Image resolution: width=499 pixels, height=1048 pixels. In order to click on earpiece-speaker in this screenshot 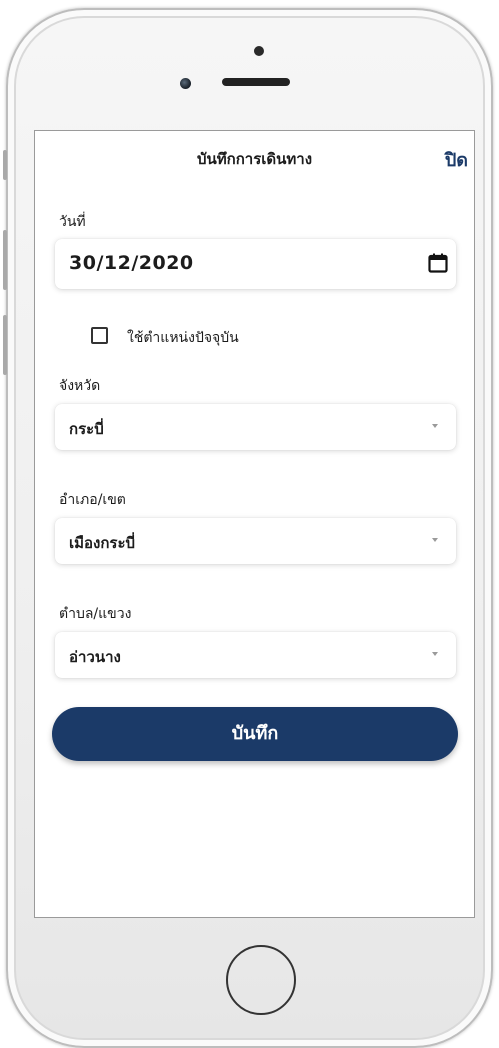, I will do `click(256, 82)`.